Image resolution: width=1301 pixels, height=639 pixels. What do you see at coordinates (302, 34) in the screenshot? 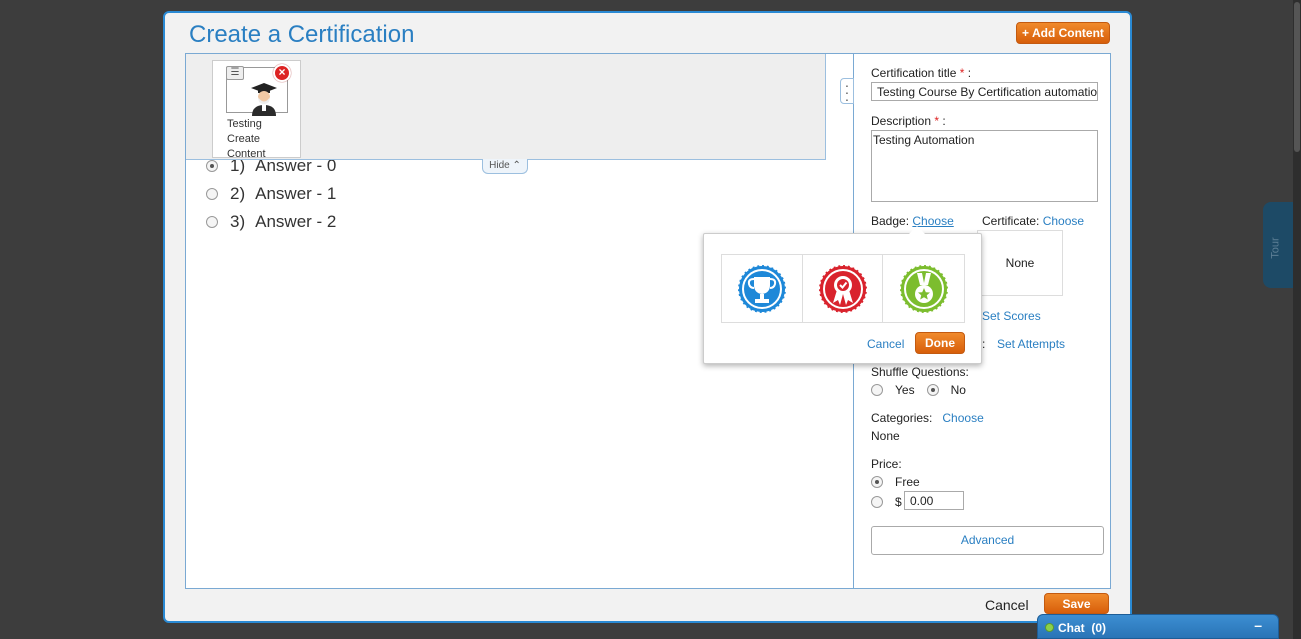
I see `modal-title: Create a Certification` at bounding box center [302, 34].